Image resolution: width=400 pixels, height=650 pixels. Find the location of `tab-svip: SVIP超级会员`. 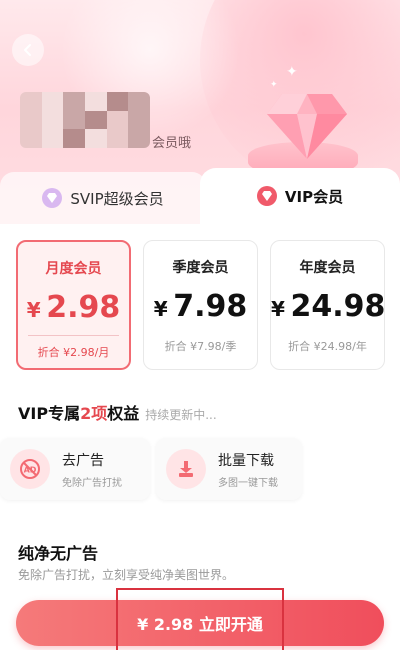

tab-svip: SVIP超级会员 is located at coordinates (103, 198).